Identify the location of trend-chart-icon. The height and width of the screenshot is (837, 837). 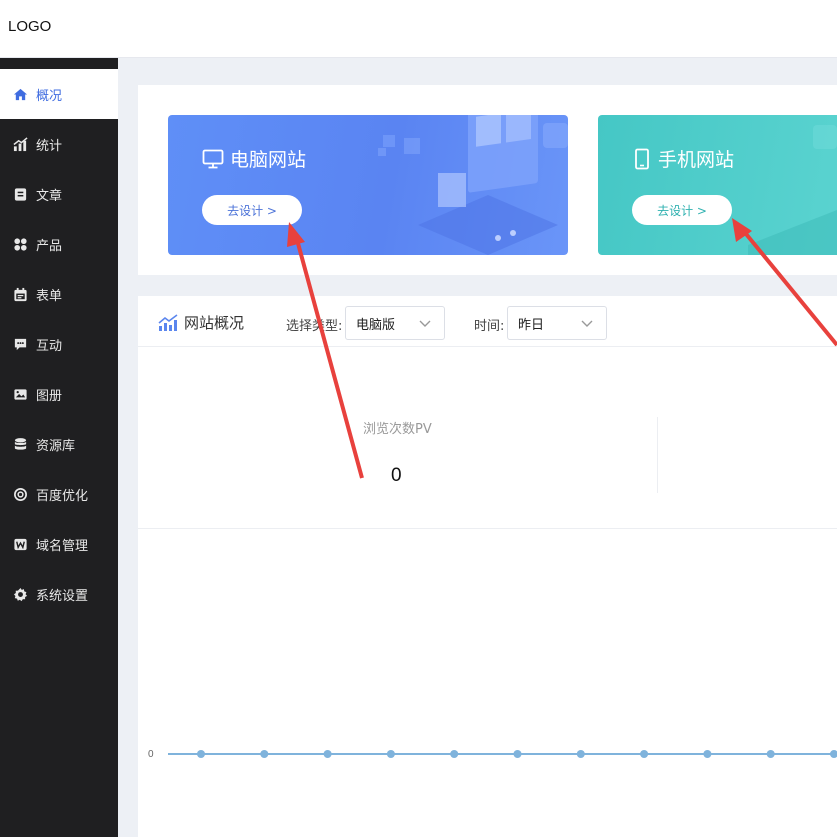
(168, 322).